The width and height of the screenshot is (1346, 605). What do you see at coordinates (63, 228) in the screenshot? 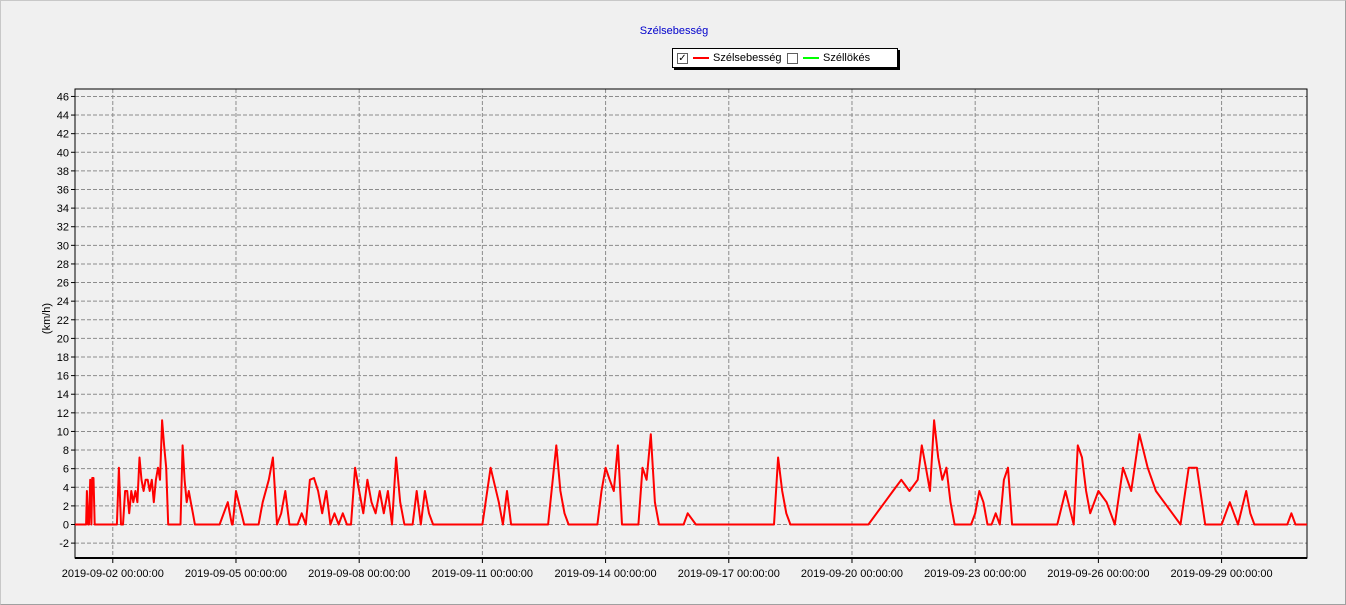
I see `y-tick-label: 32` at bounding box center [63, 228].